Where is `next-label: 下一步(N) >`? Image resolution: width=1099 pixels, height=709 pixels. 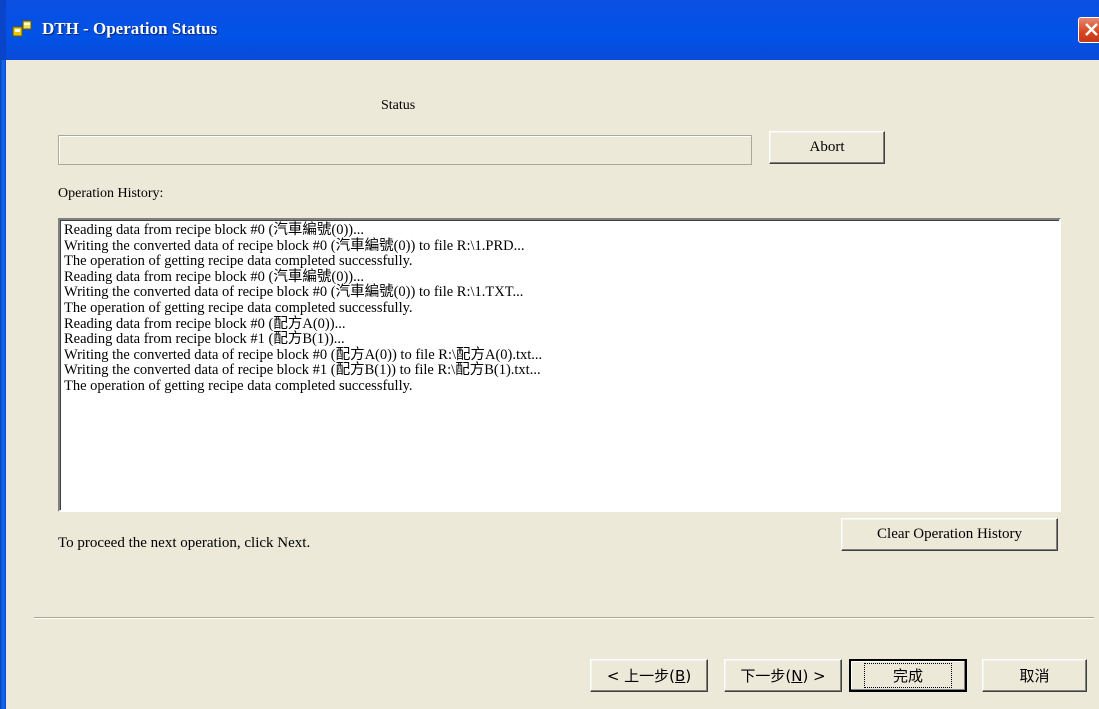 next-label: 下一步(N) > is located at coordinates (783, 676).